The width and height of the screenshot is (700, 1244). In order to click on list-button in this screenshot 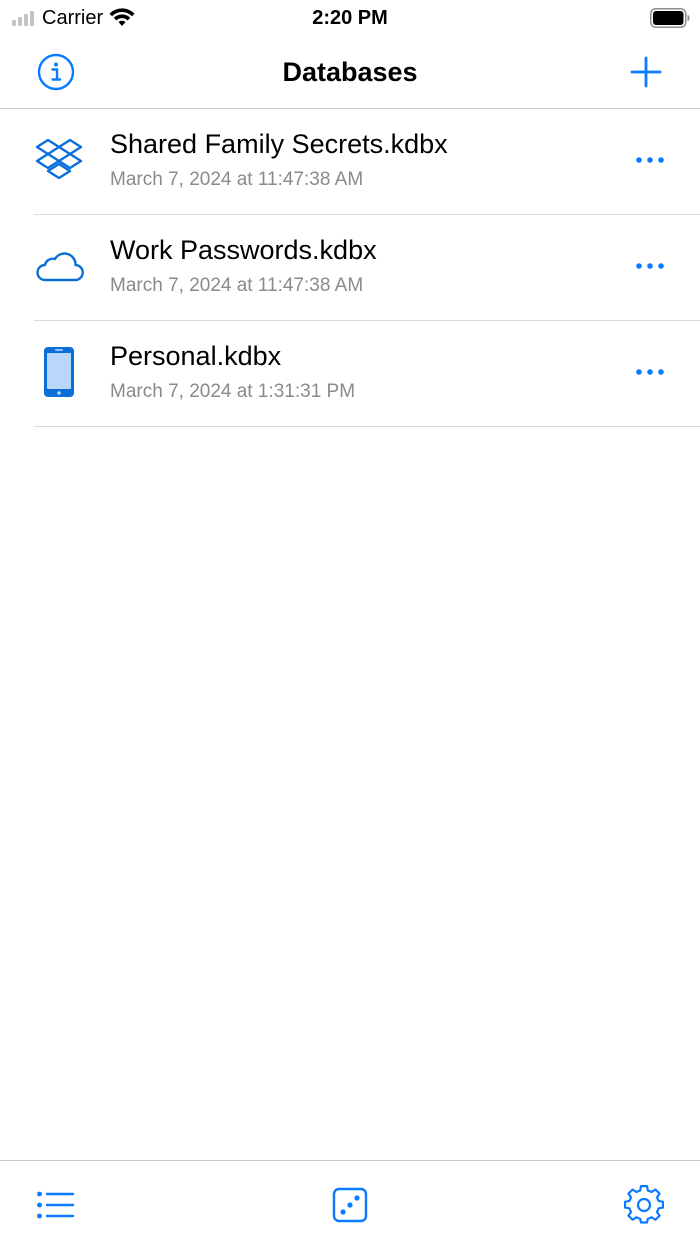, I will do `click(56, 1205)`.